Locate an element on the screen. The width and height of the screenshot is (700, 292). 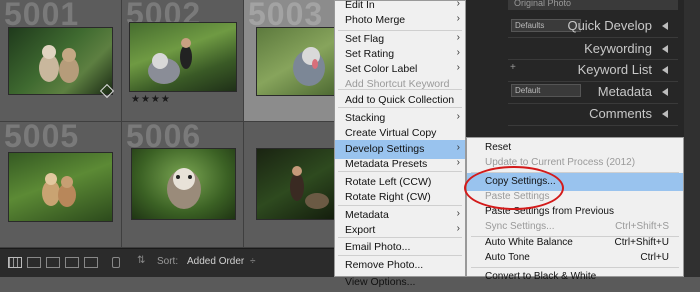
original-photo-label: Original Photo is located at coordinates (543, 4).